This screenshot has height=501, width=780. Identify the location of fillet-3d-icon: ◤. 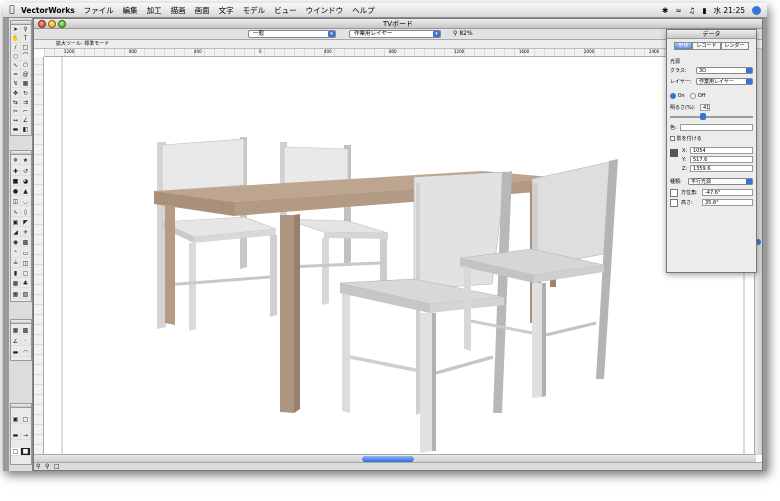
(26, 222).